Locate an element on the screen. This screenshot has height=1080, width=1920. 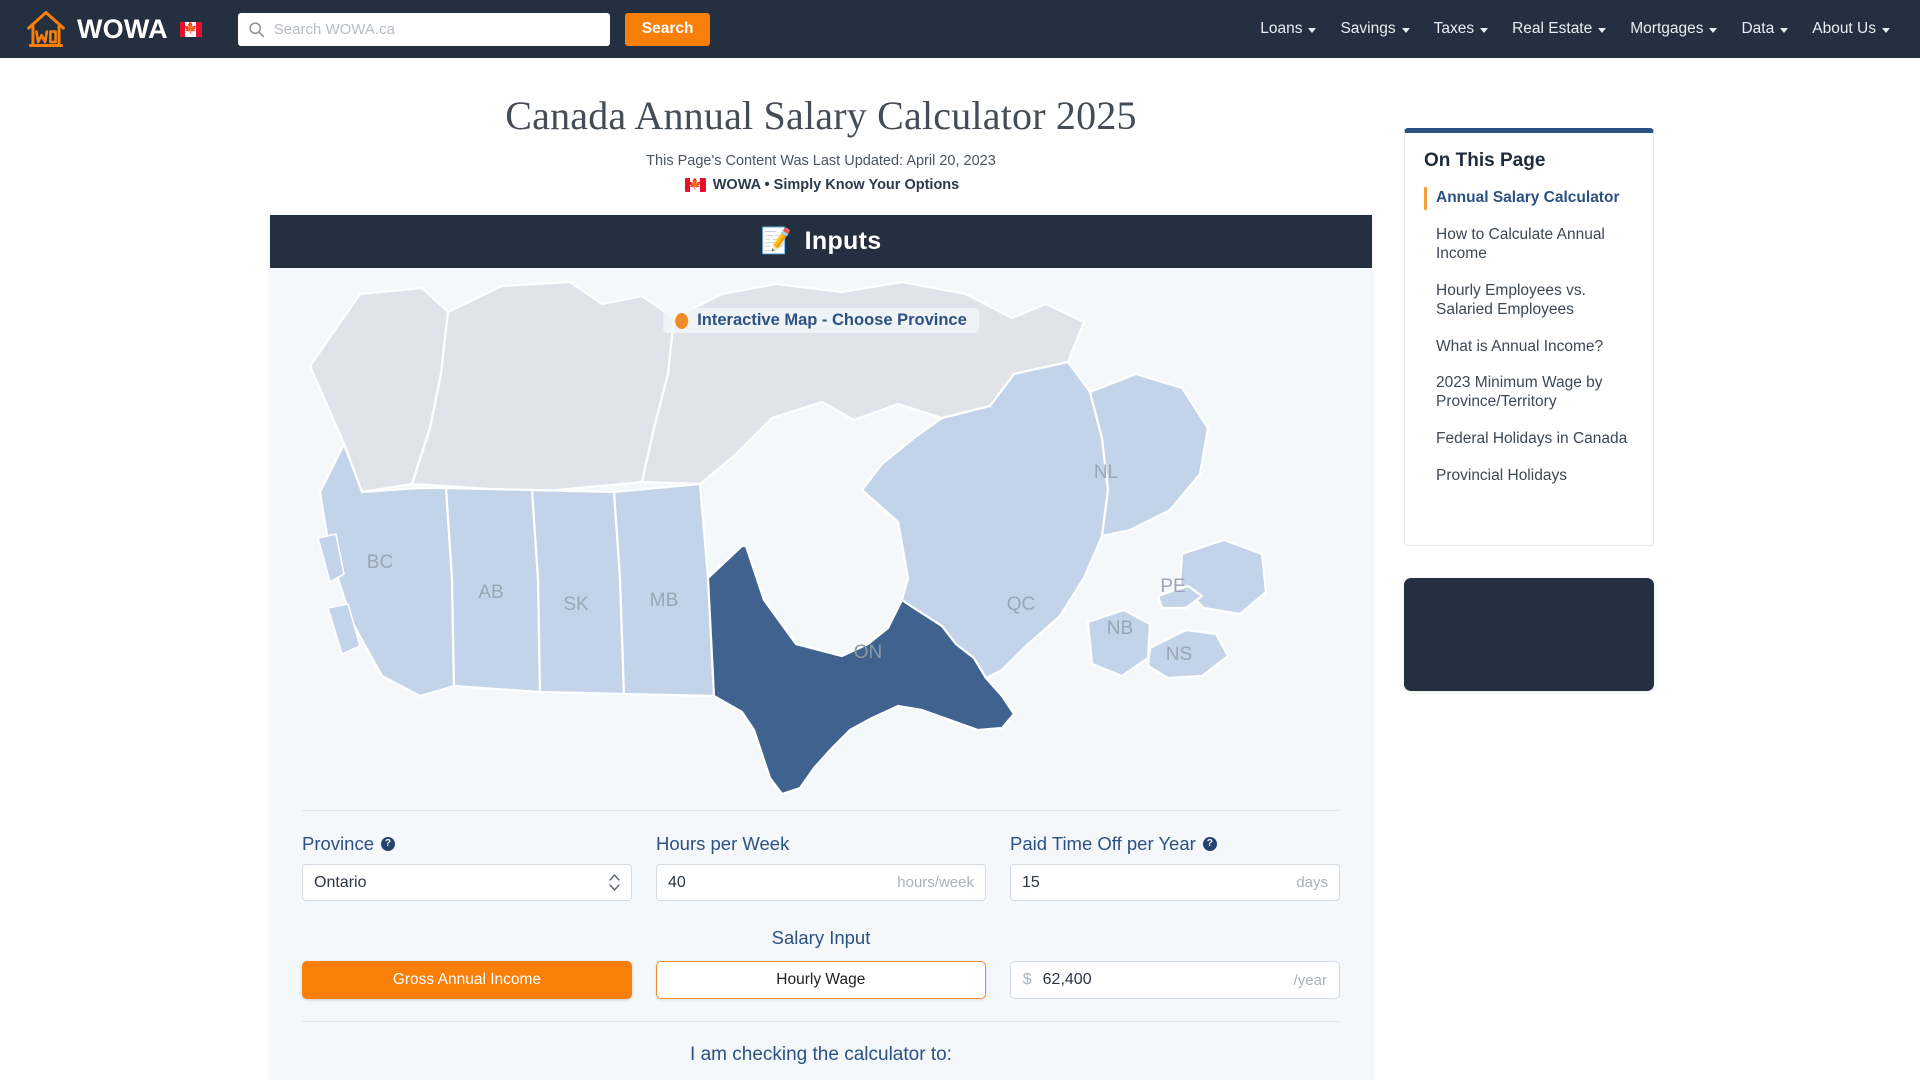
hours-per-week-label: Hours per Week is located at coordinates (821, 844).